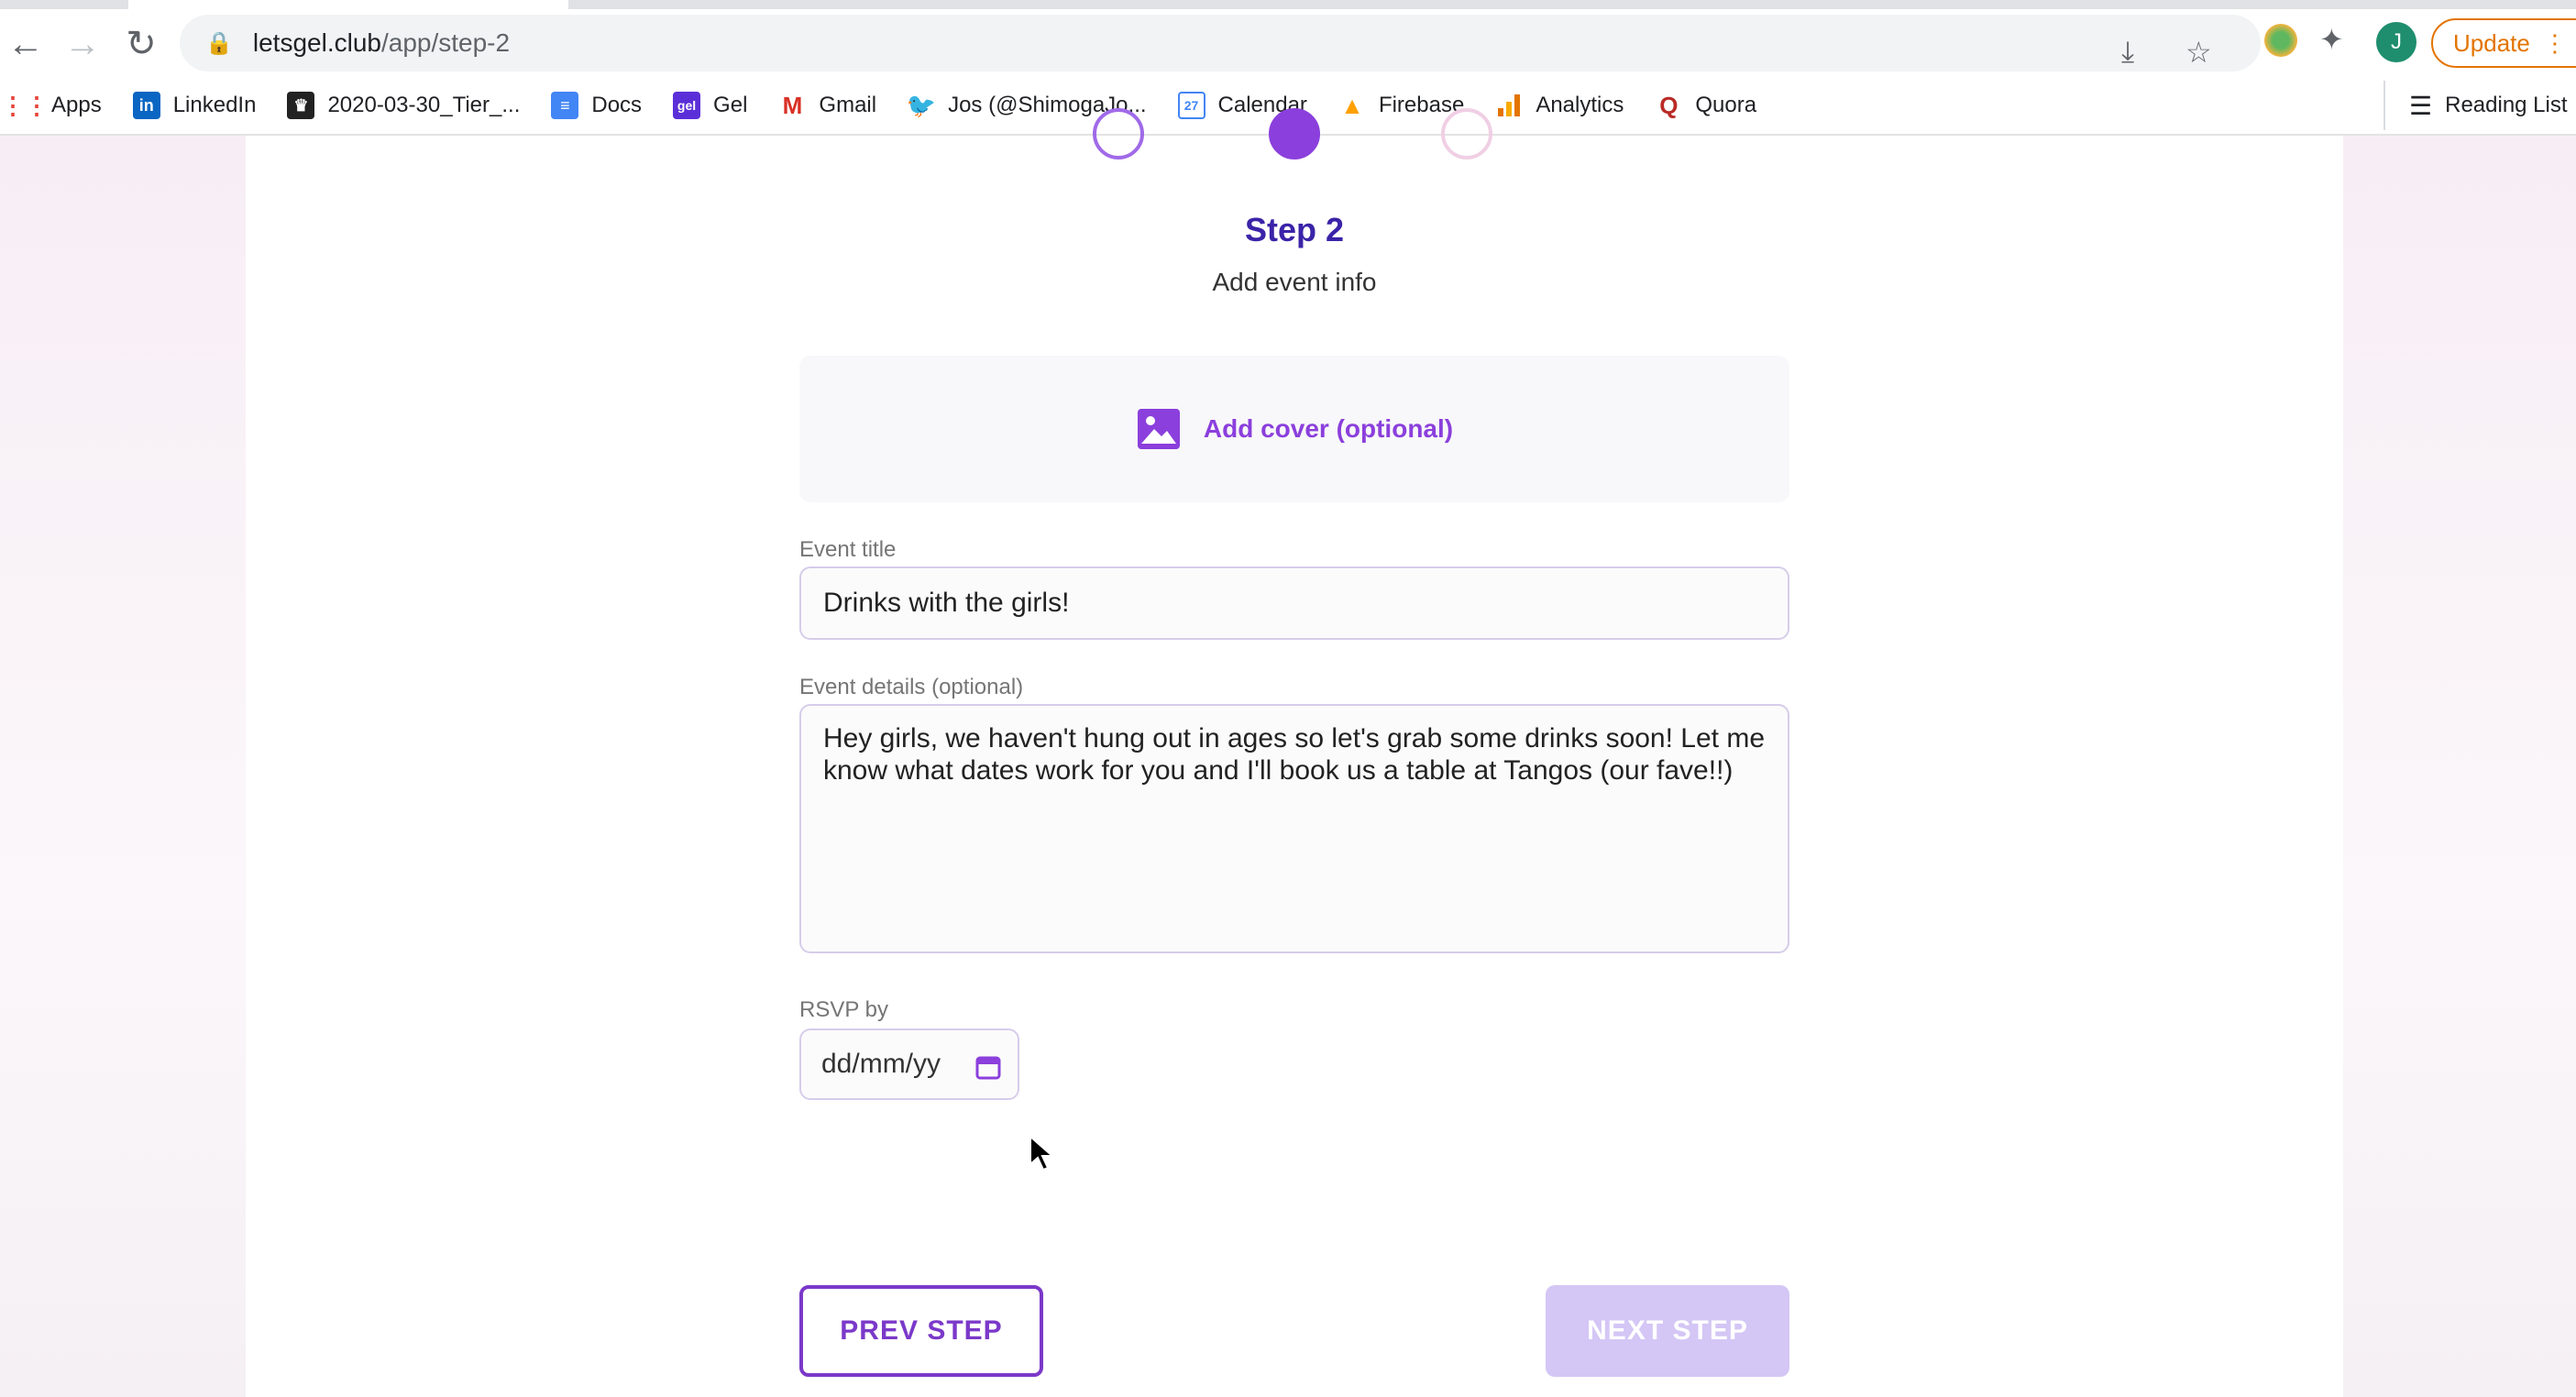 The image size is (2576, 1397). Describe the element at coordinates (2492, 42) in the screenshot. I see `update-label: Update` at that location.